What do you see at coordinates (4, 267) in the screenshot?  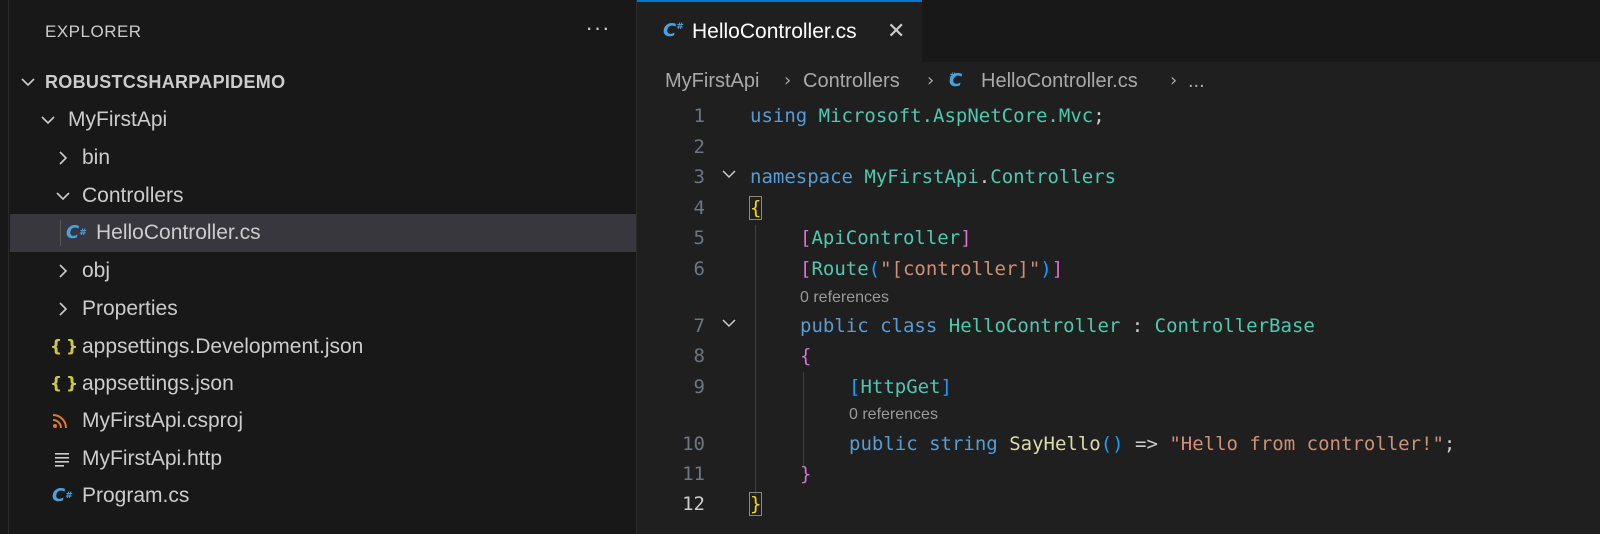 I see `activity-strip` at bounding box center [4, 267].